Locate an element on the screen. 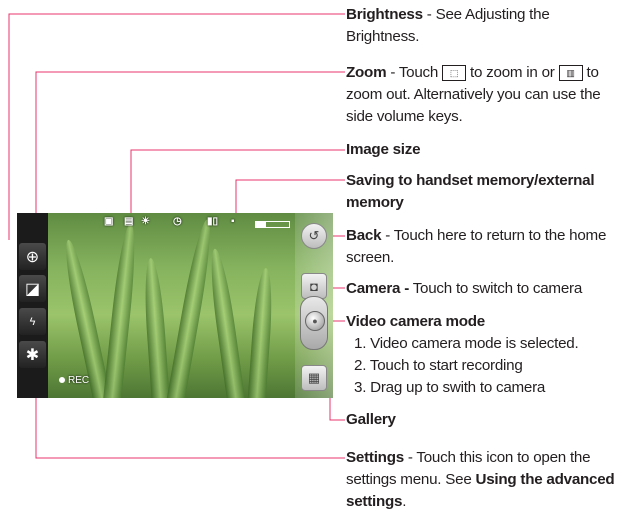 The width and height of the screenshot is (626, 513). video-step: 3. Drag up to swith to camera is located at coordinates (450, 387).